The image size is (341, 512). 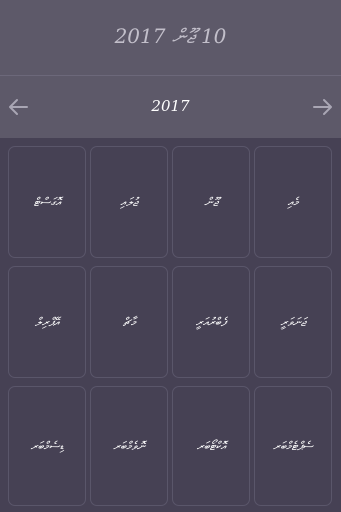 I want to click on month-cell-december: ޑިސެމްބަރ, so click(x=47, y=446).